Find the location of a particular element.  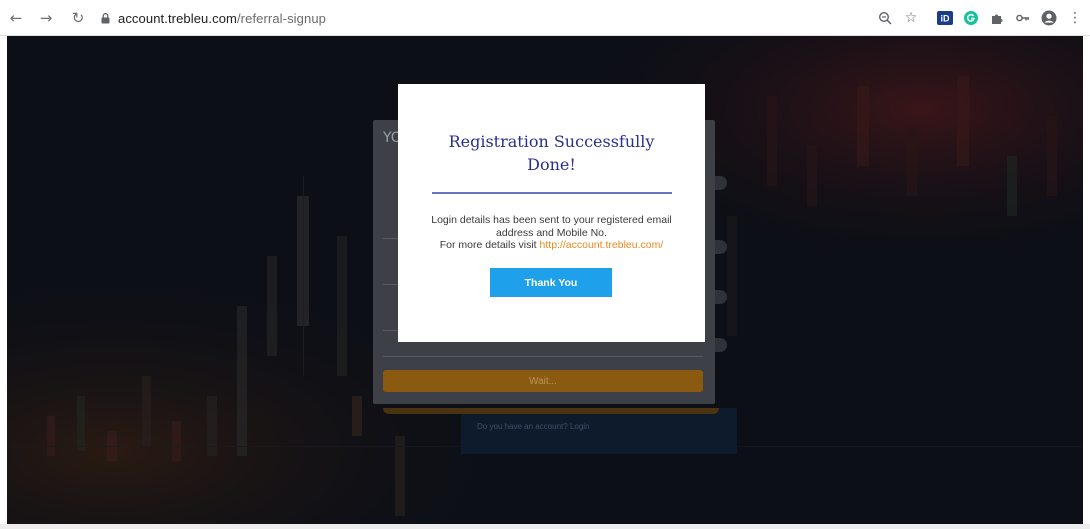

key-icon is located at coordinates (1023, 18).